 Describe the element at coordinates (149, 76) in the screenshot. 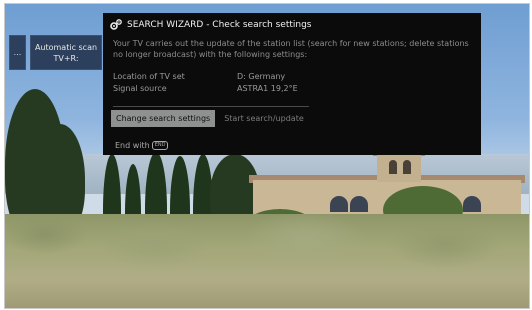

I see `setting-label: Location of TV set` at that location.